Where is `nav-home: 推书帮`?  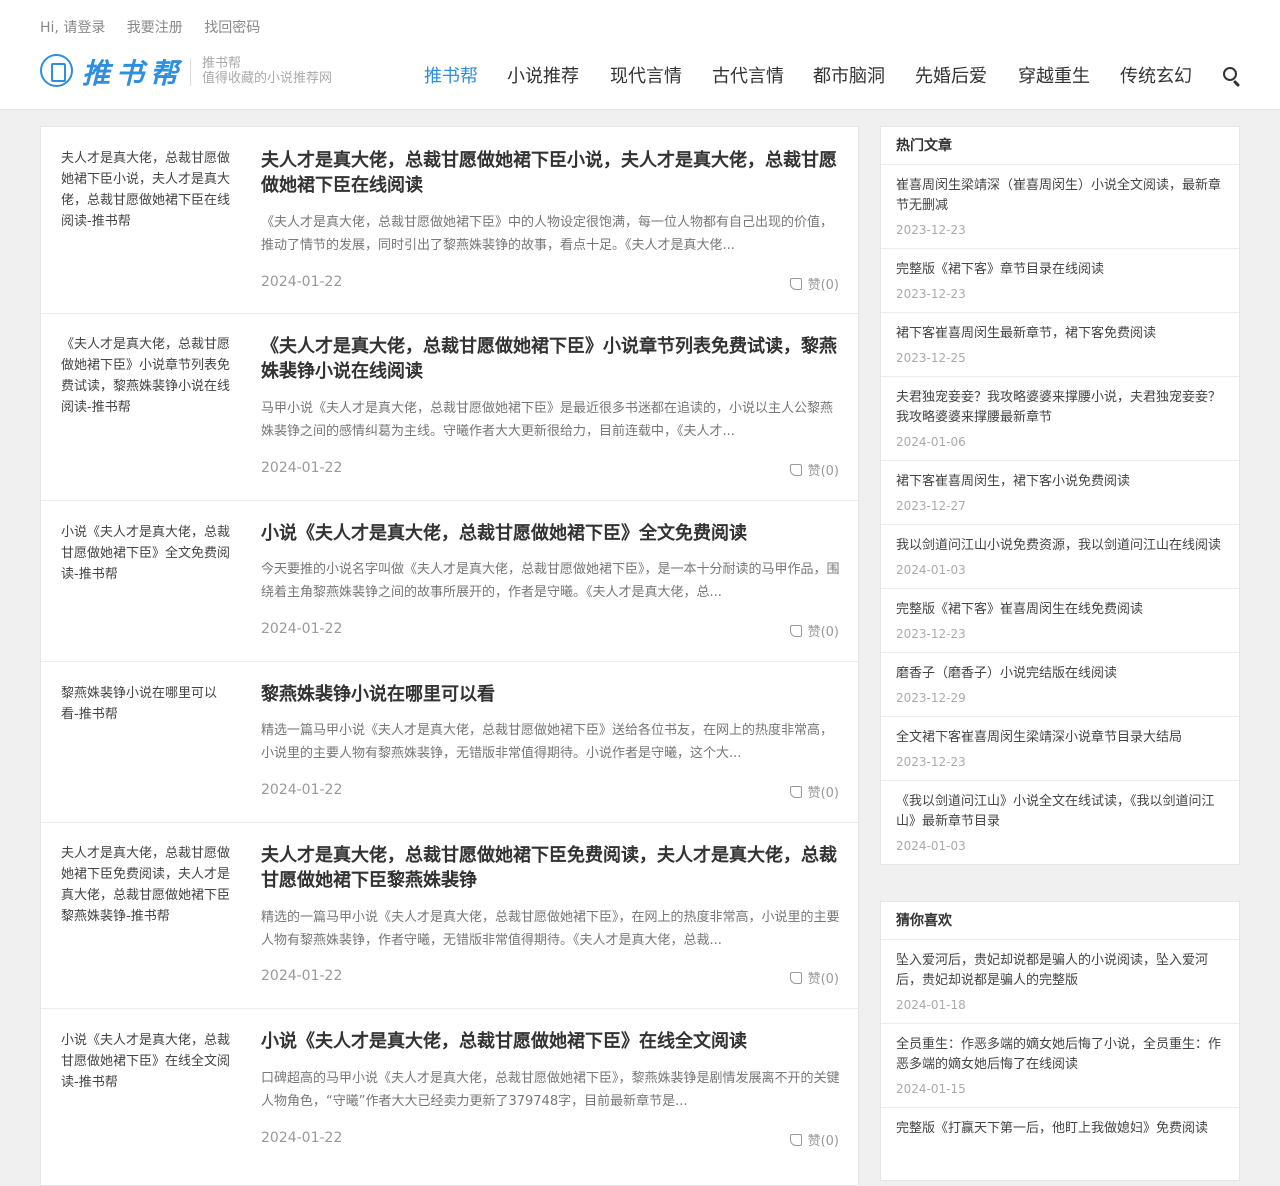
nav-home: 推书帮 is located at coordinates (451, 75).